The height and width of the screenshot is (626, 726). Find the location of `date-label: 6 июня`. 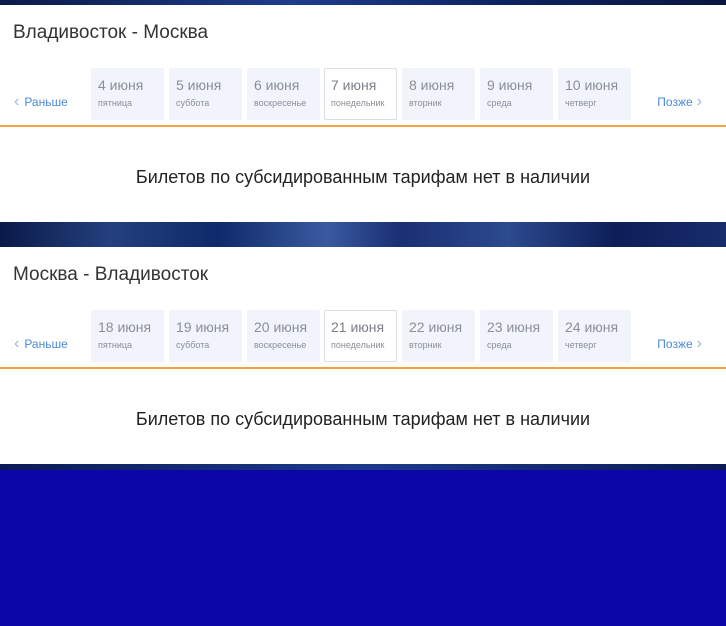

date-label: 6 июня is located at coordinates (277, 85).